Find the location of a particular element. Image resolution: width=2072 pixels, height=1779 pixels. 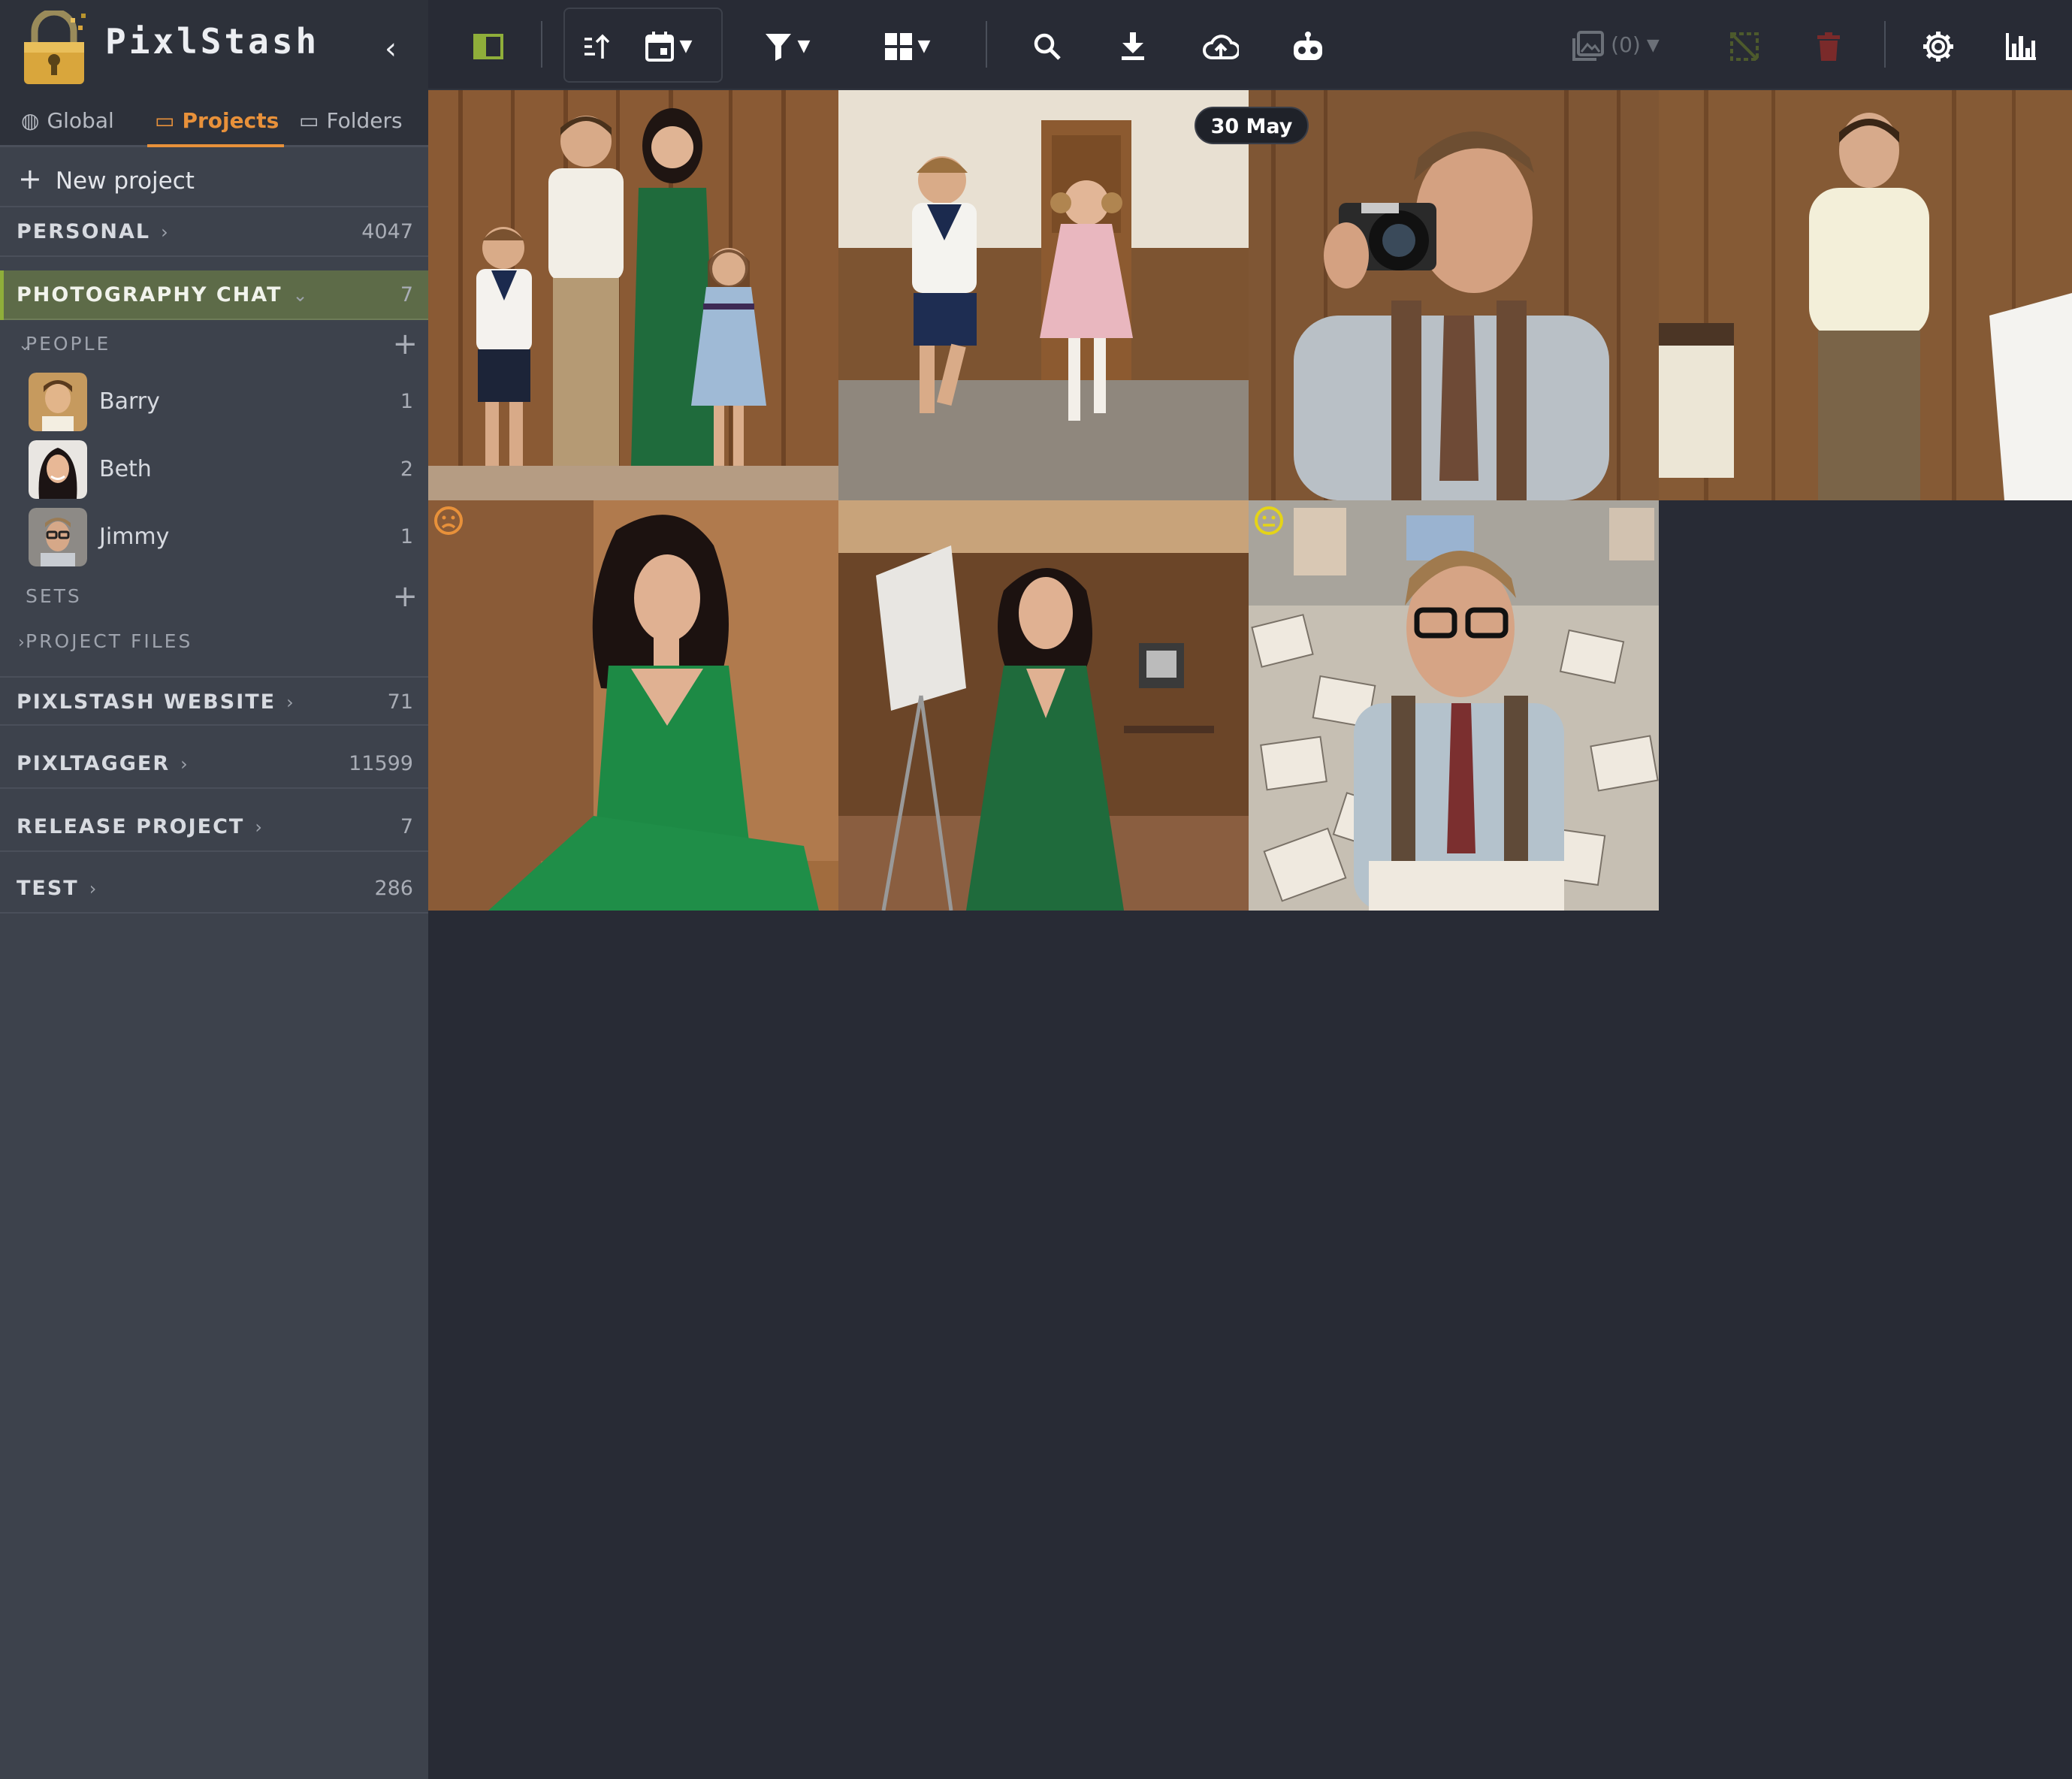

tab-projects: ▭ Projects is located at coordinates (215, 122).